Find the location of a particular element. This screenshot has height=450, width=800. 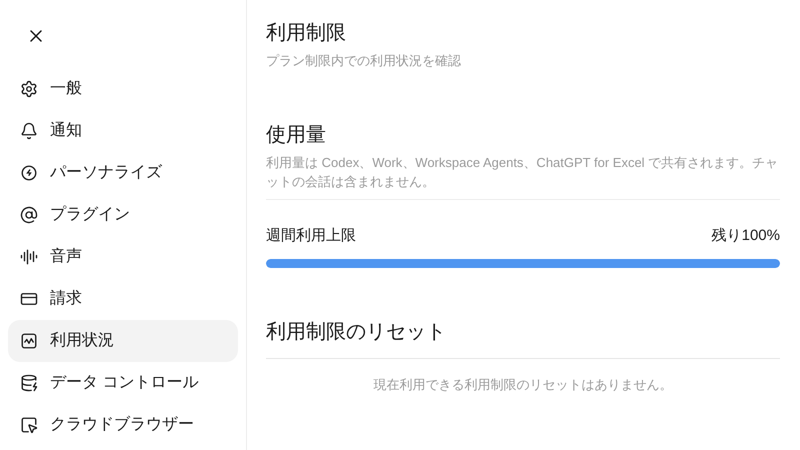

sidebar-item: 一般 is located at coordinates (123, 89).